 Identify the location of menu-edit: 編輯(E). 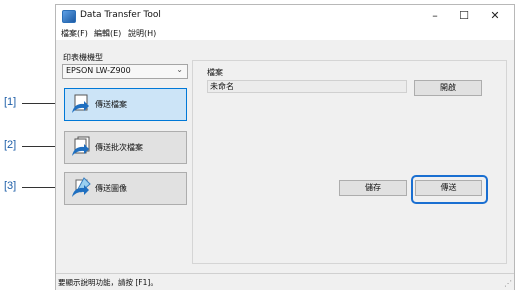
(107, 33).